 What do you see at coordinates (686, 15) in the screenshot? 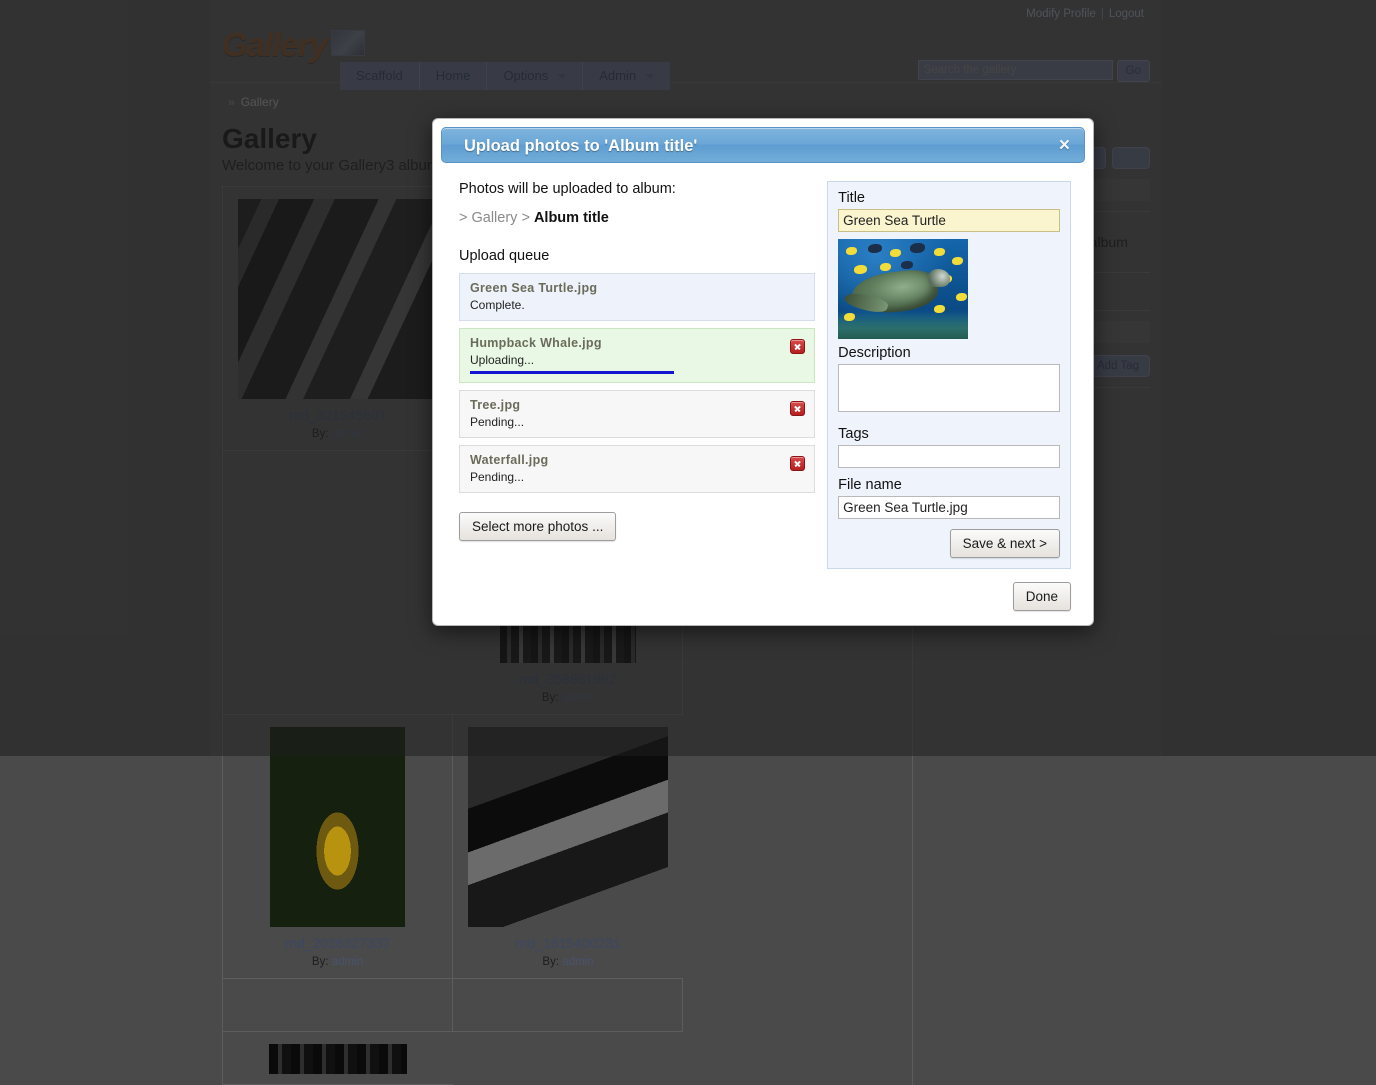
I see `user-topbar: Modify Profile | Logout` at bounding box center [686, 15].